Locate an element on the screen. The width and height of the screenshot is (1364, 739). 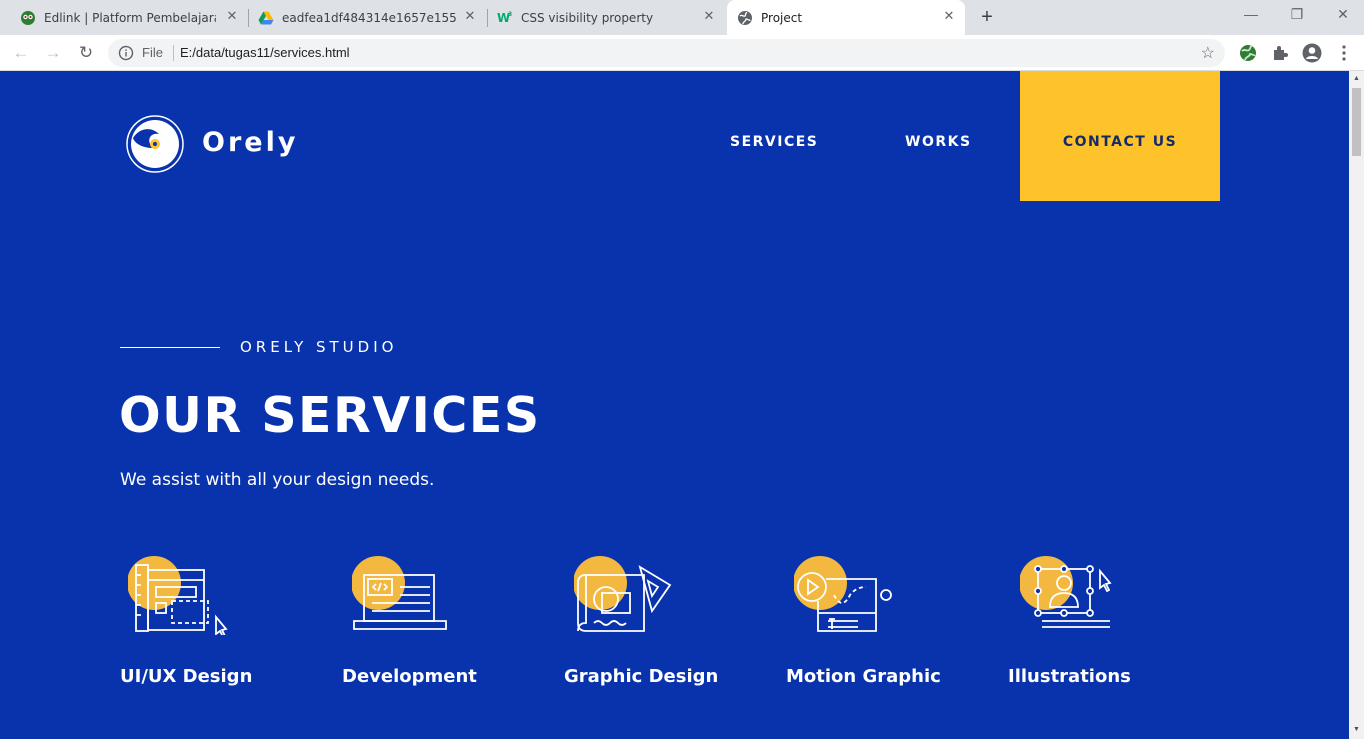
profile-avatar-icon is located at coordinates (1312, 53).